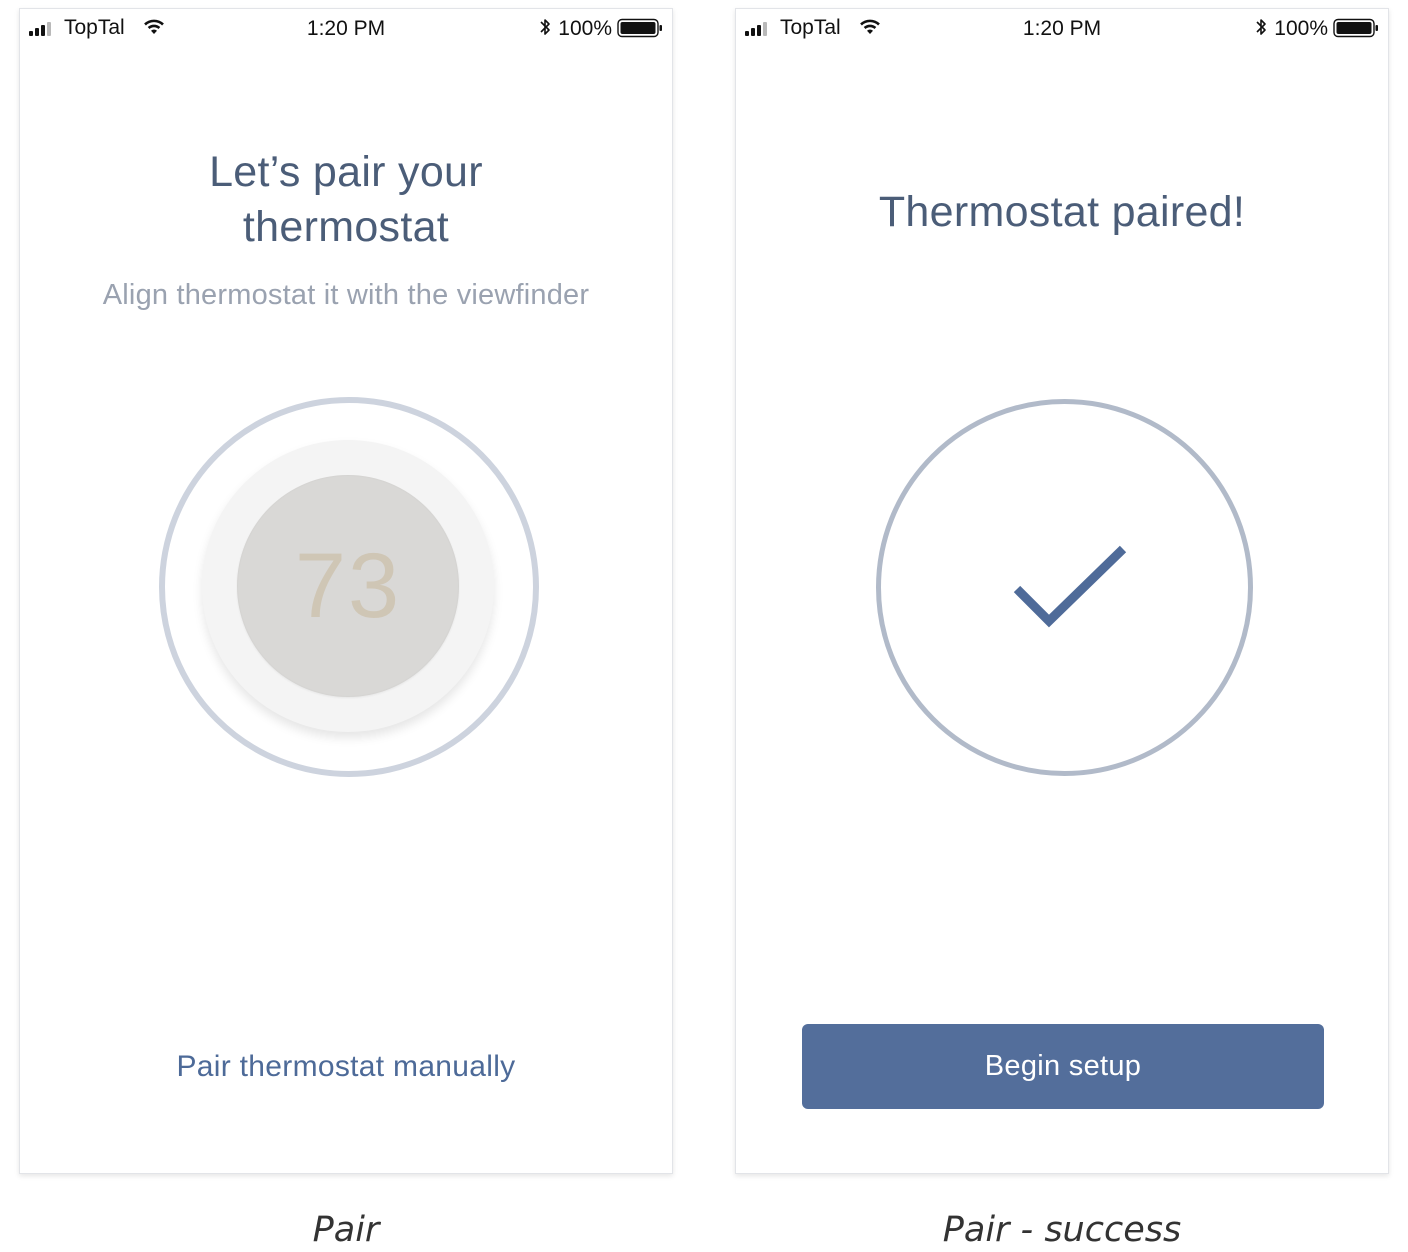  What do you see at coordinates (1062, 1230) in the screenshot?
I see `caption-success: Pair - success` at bounding box center [1062, 1230].